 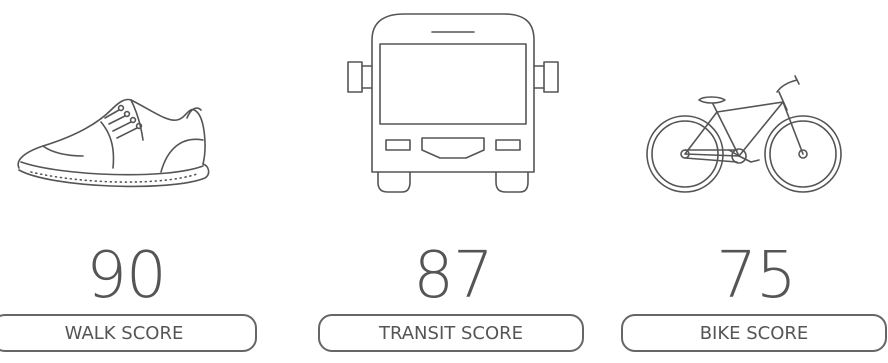 What do you see at coordinates (451, 333) in the screenshot?
I see `transit-score-label: TRANSIT SCORE` at bounding box center [451, 333].